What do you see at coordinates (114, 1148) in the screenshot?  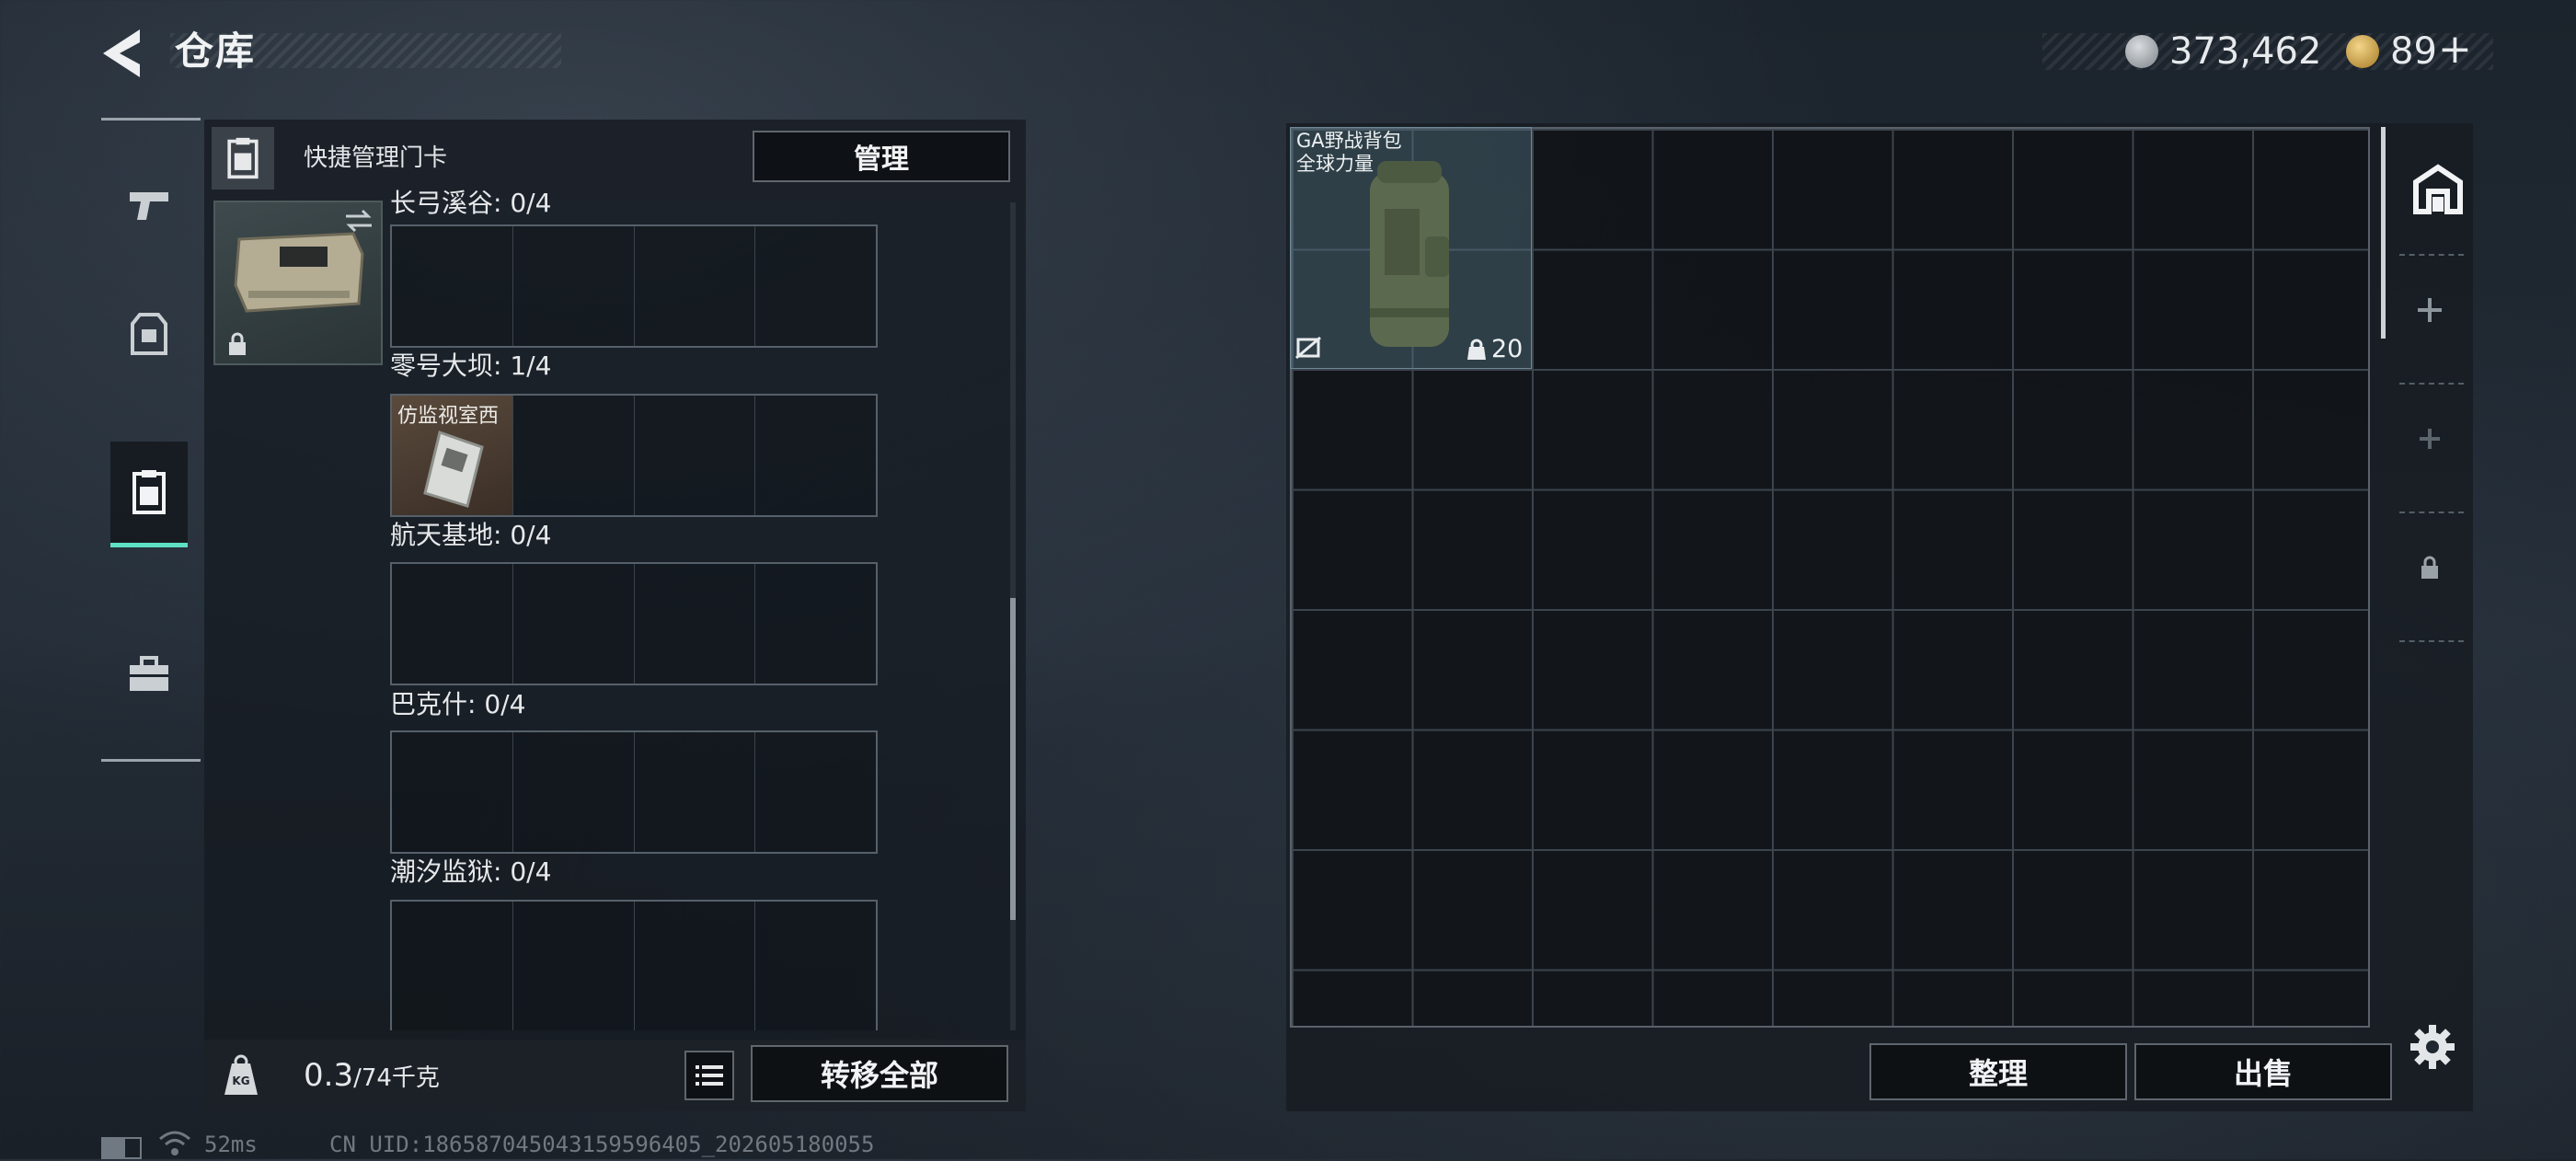 I see `battery-fill` at bounding box center [114, 1148].